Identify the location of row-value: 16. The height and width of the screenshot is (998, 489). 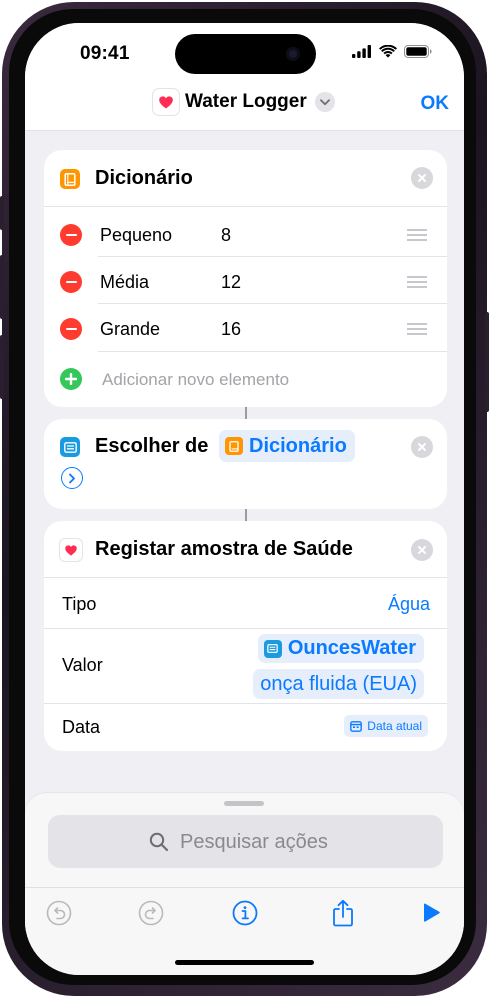
(231, 329).